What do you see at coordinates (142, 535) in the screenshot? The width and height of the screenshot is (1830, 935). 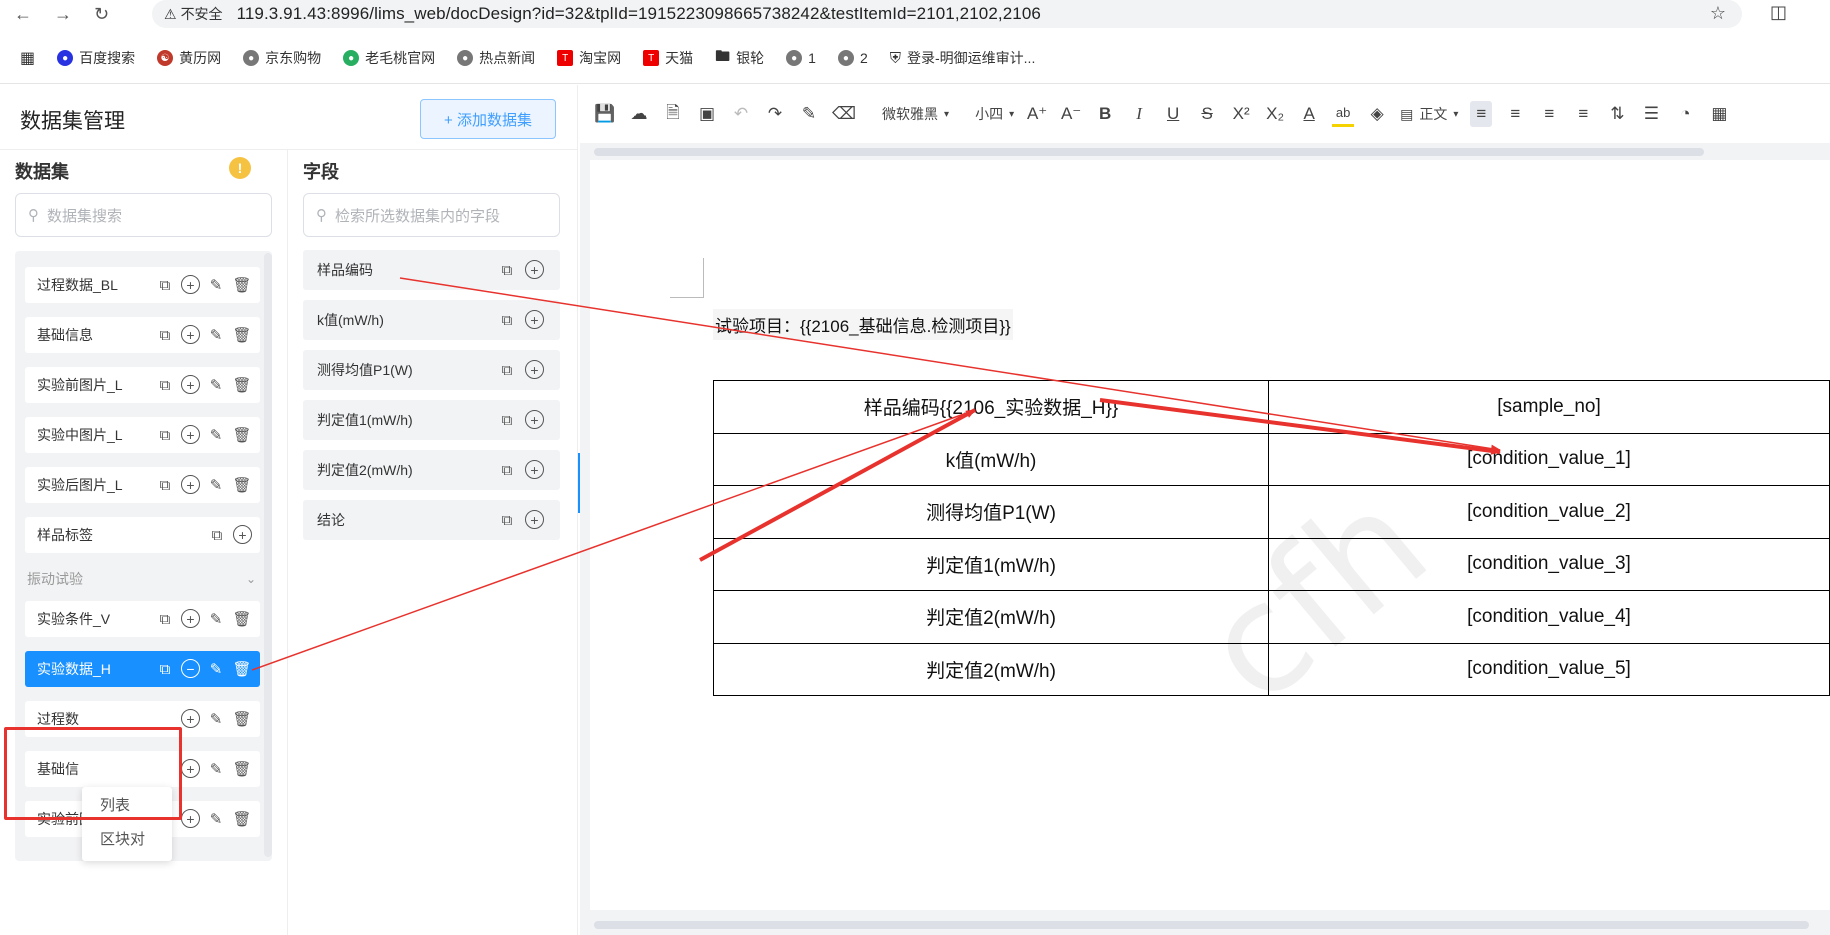 I see `dataset-item: 样品标签 ⧉ +` at bounding box center [142, 535].